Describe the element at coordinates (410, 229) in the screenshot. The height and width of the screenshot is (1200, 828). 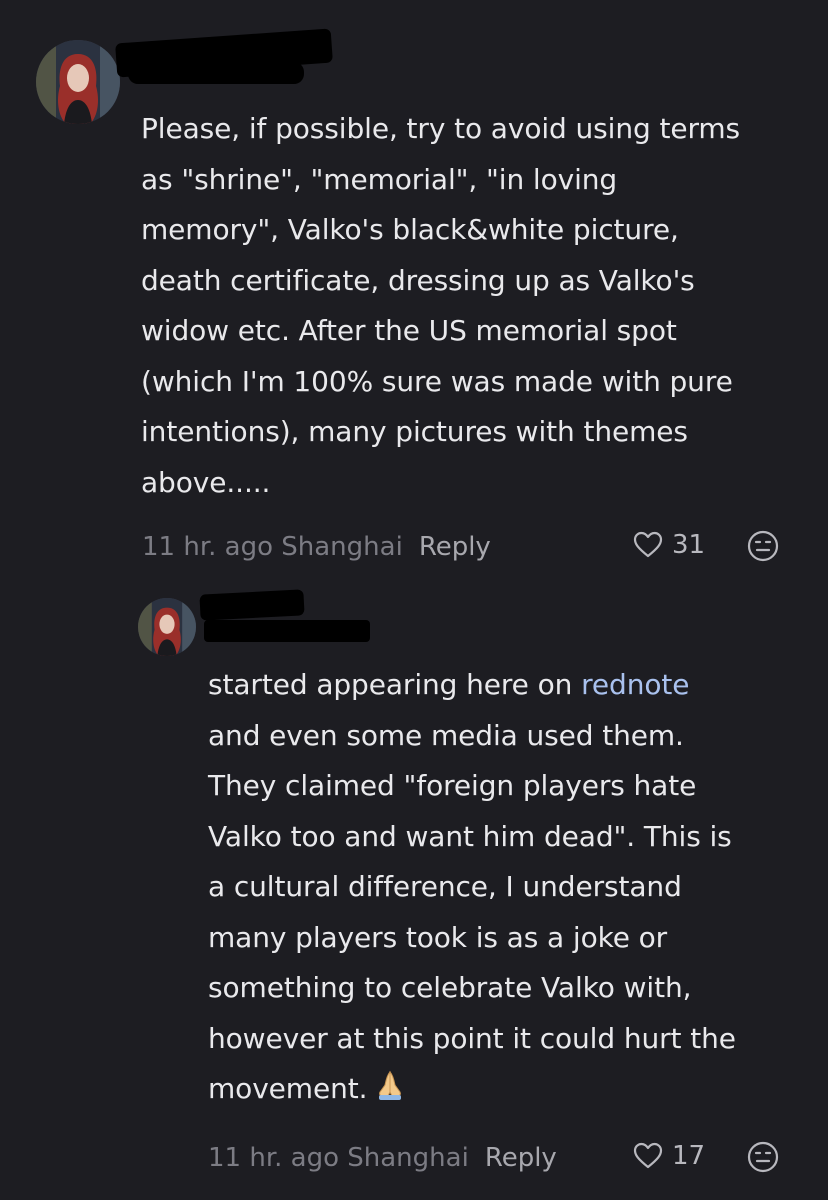
I see `text-line: memory", Valko's black&white picture,` at that location.